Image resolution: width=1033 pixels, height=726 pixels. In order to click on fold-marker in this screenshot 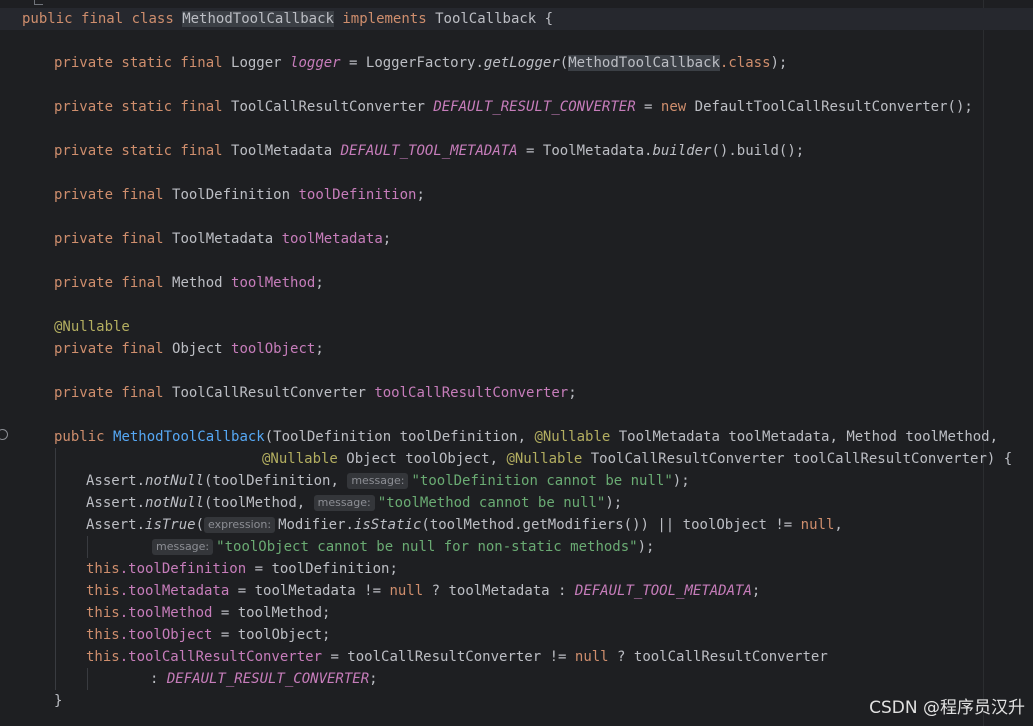, I will do `click(38, 2)`.